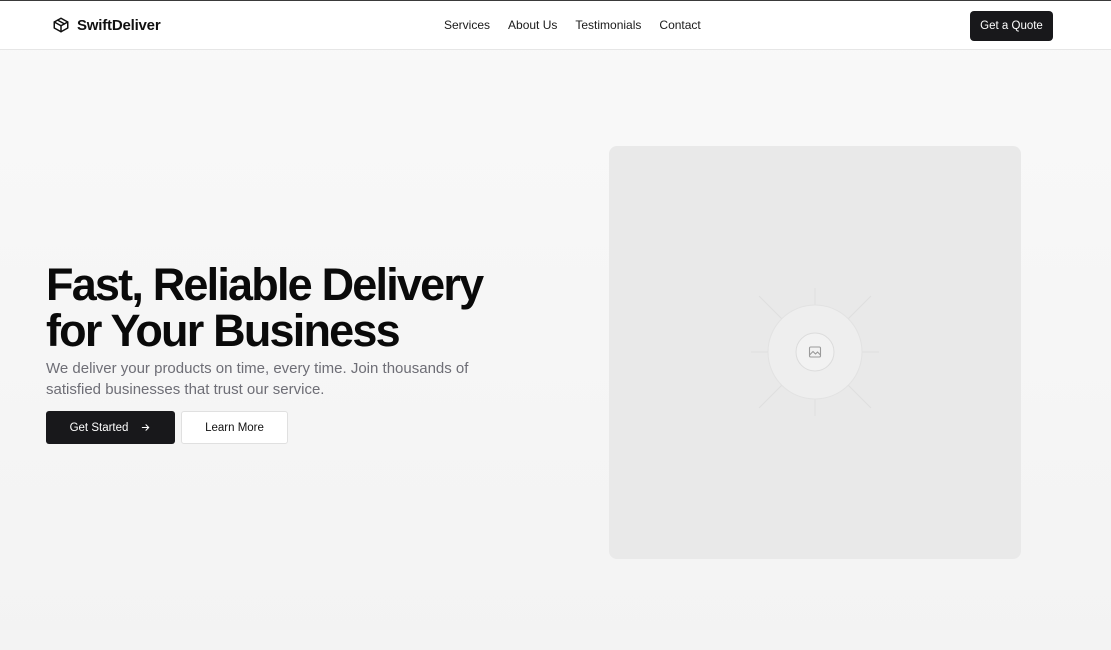  What do you see at coordinates (572, 25) in the screenshot?
I see `main-nav: Services About Us Testimonials Contact` at bounding box center [572, 25].